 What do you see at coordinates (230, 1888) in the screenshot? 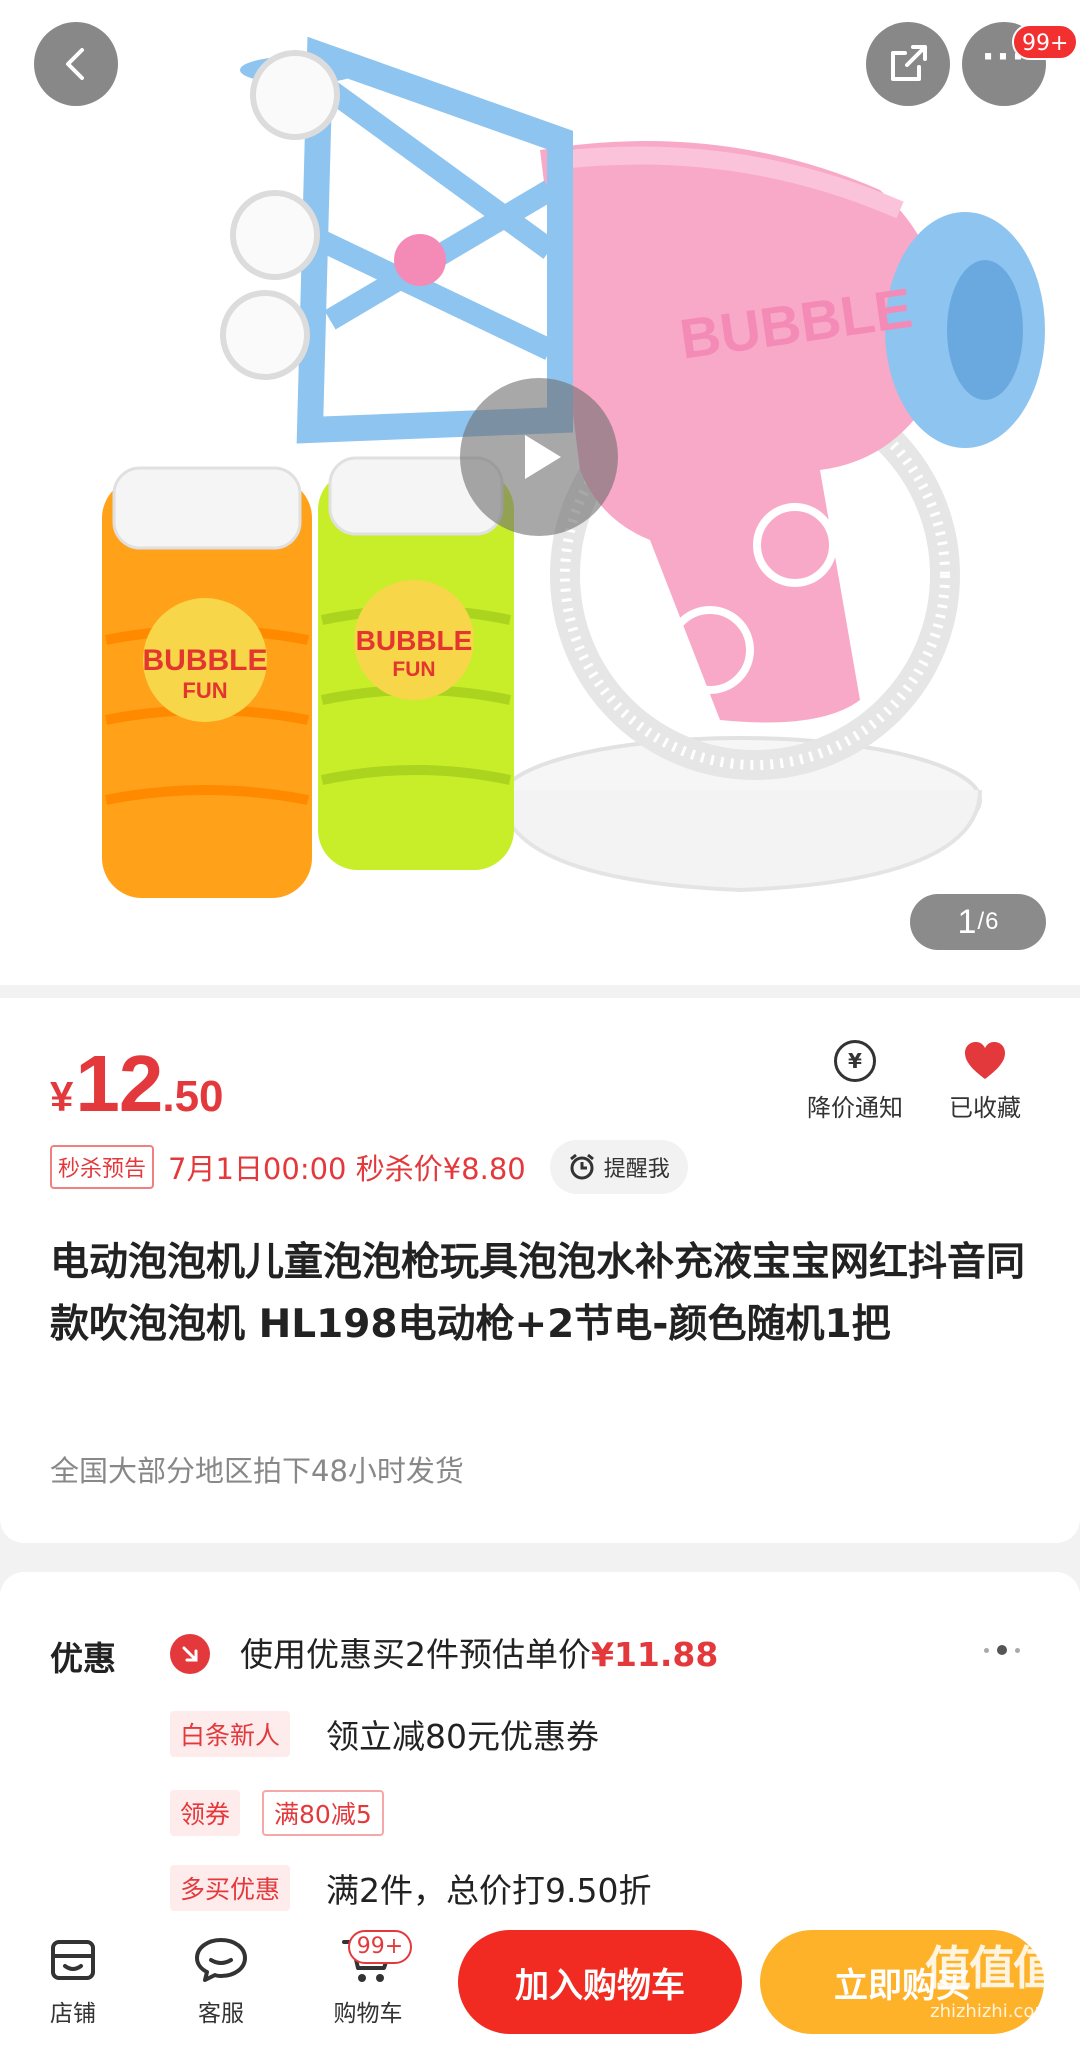
I see `promo-tag-multi-buy: 多买优惠` at bounding box center [230, 1888].